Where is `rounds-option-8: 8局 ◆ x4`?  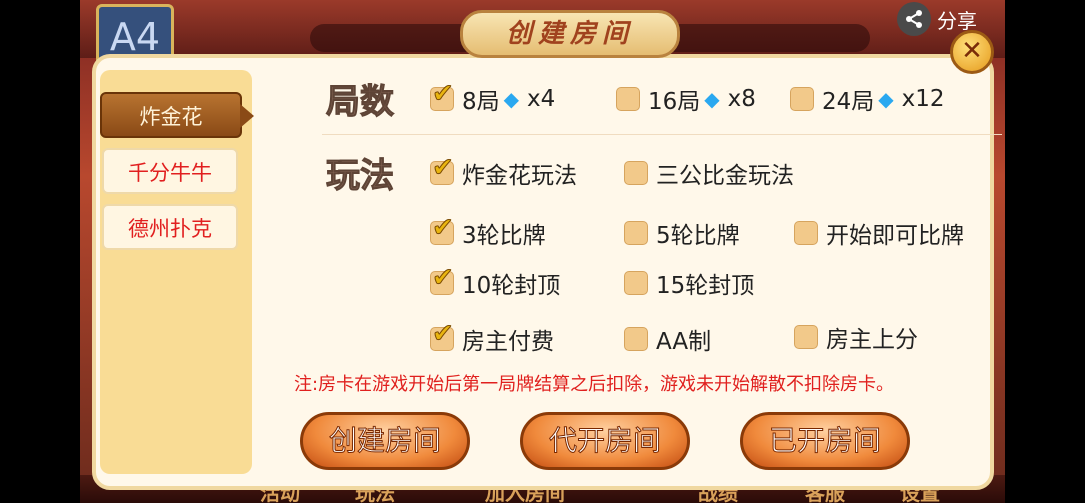 rounds-option-8: 8局 ◆ x4 is located at coordinates (493, 97).